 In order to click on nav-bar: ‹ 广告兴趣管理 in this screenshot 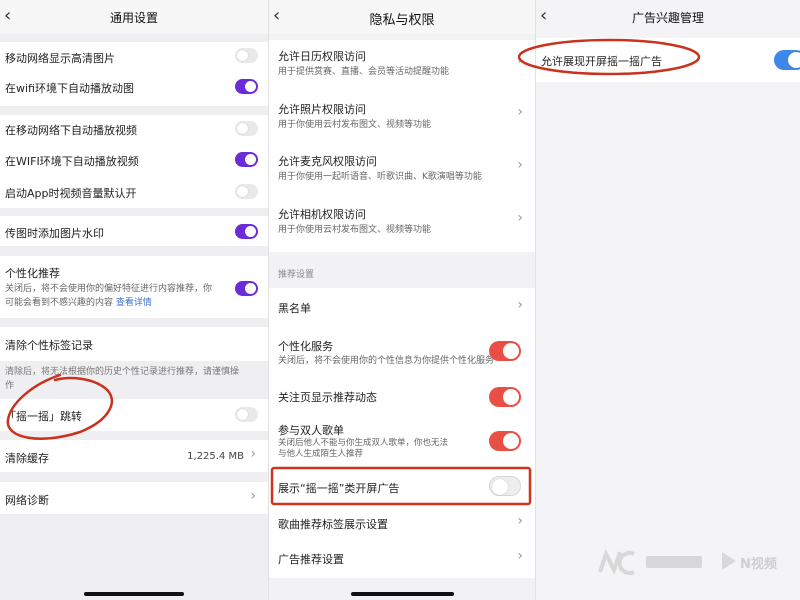, I will do `click(668, 17)`.